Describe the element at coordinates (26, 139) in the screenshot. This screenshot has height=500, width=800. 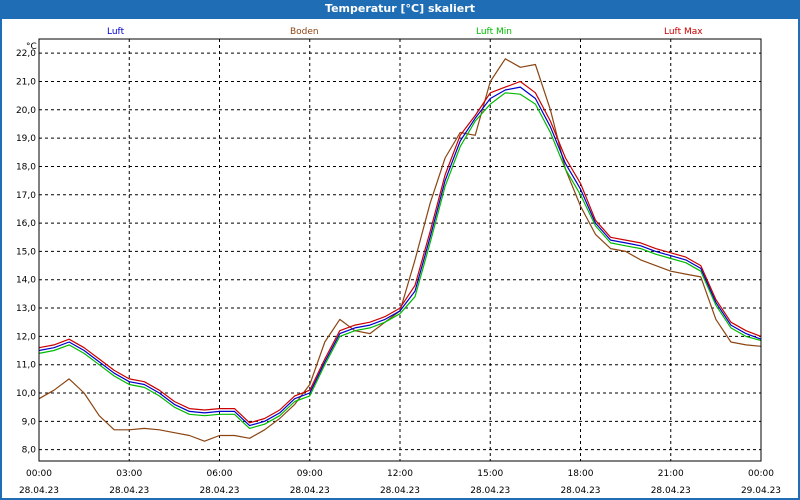
I see `y-tick-label: 19,0` at that location.